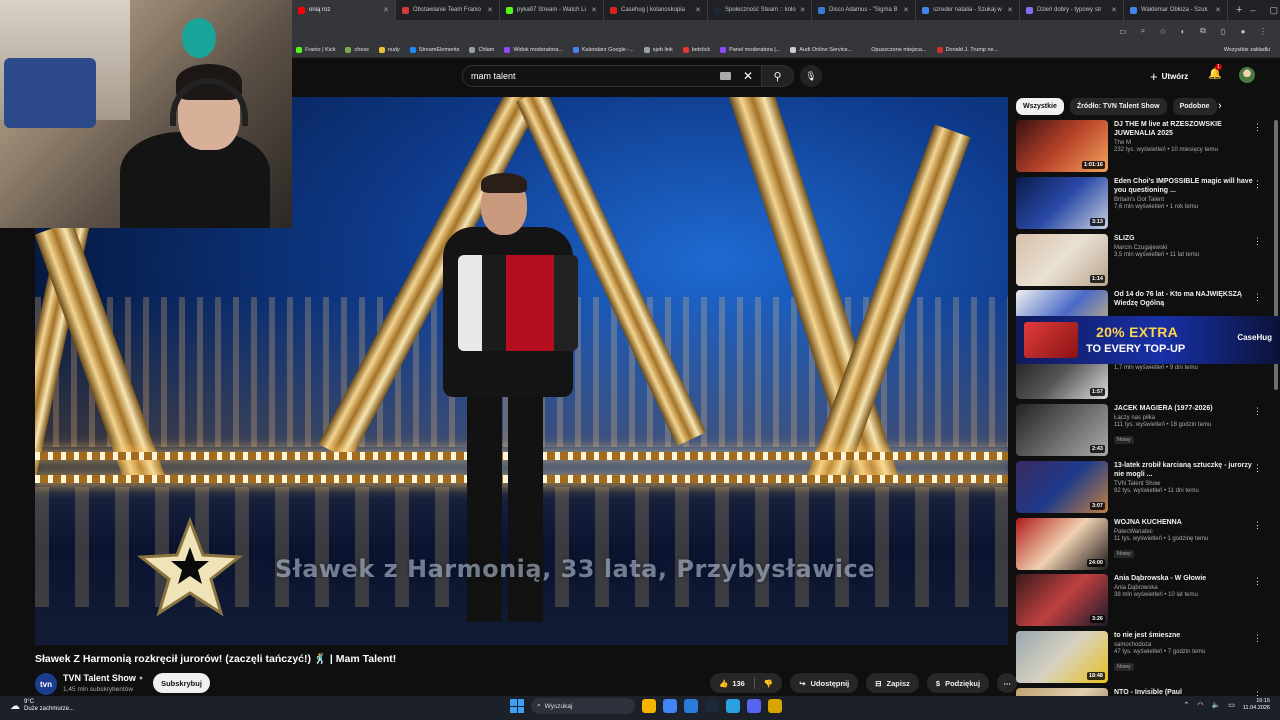 Image resolution: width=1280 pixels, height=720 pixels. What do you see at coordinates (1184, 238) in the screenshot?
I see `video-title: ŚLIZG` at bounding box center [1184, 238].